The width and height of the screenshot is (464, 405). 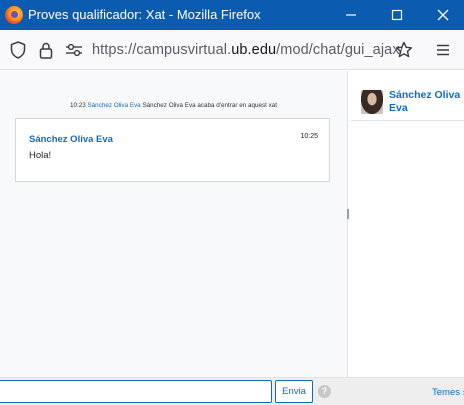 I want to click on menu-icon, so click(x=443, y=50).